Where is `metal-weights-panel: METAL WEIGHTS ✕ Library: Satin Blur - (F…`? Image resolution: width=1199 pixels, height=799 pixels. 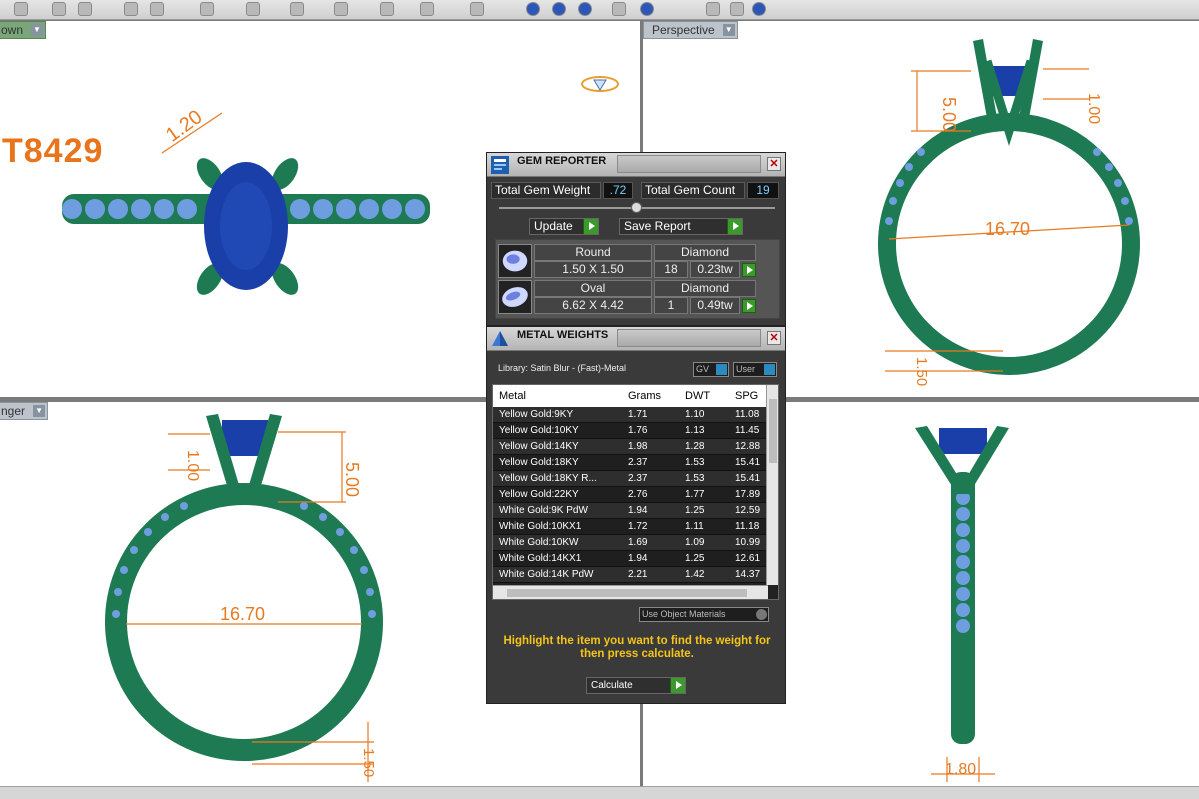
metal-weights-panel: METAL WEIGHTS ✕ Library: Satin Blur - (F… is located at coordinates (636, 515).